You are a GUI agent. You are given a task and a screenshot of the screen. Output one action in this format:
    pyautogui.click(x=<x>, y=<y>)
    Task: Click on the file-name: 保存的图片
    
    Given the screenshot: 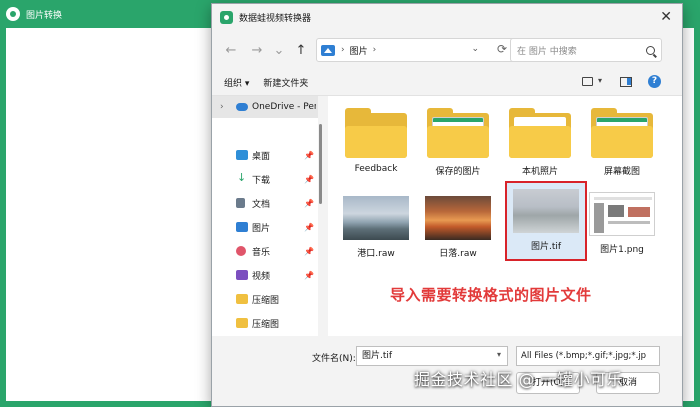 What is the action you would take?
    pyautogui.click(x=458, y=172)
    